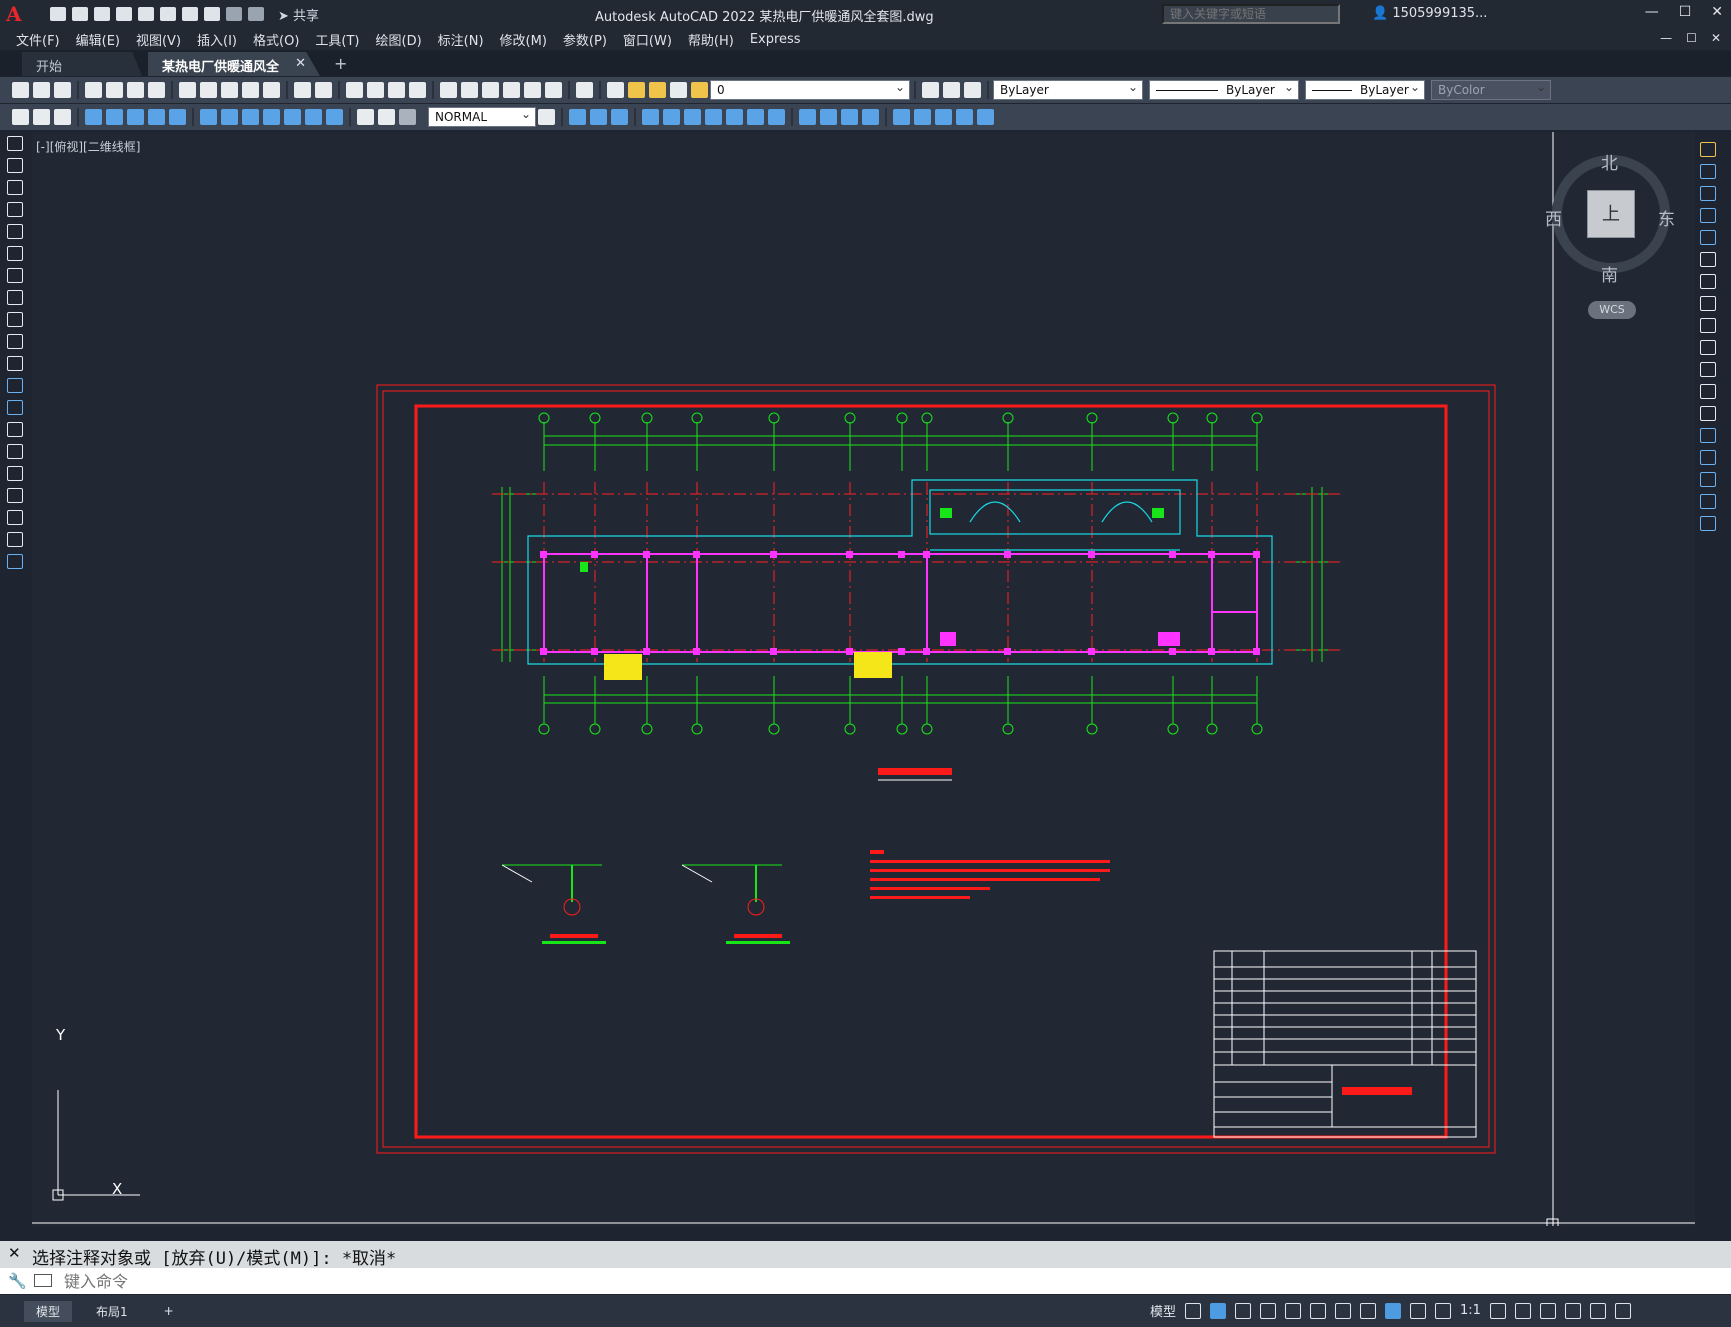 This screenshot has height=1327, width=1731. What do you see at coordinates (653, 39) in the screenshot?
I see `menu-window: 窗口(W)` at bounding box center [653, 39].